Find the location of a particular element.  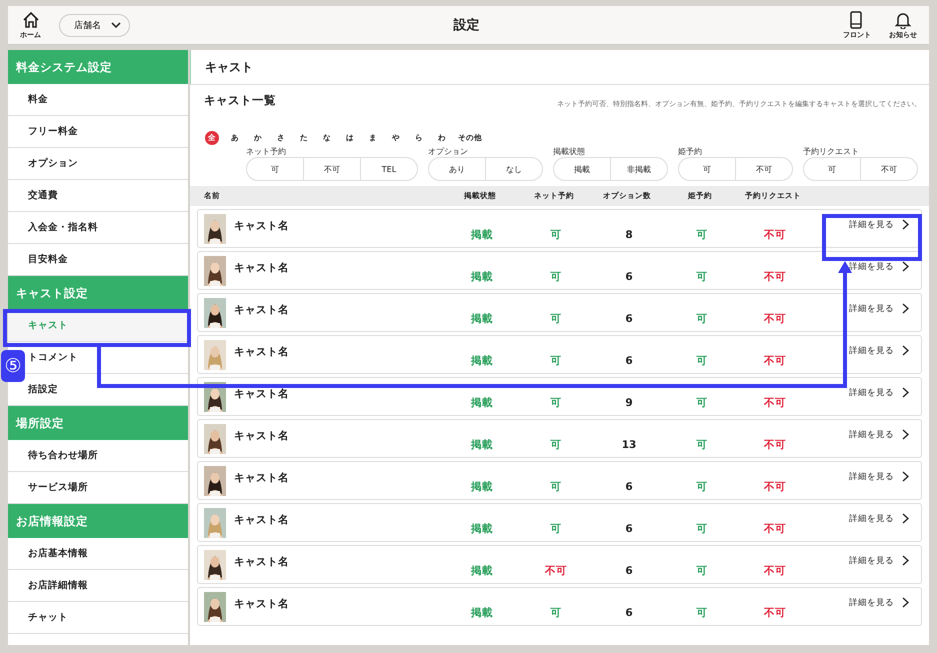

sidebar-item: フリー料金 is located at coordinates (53, 131).